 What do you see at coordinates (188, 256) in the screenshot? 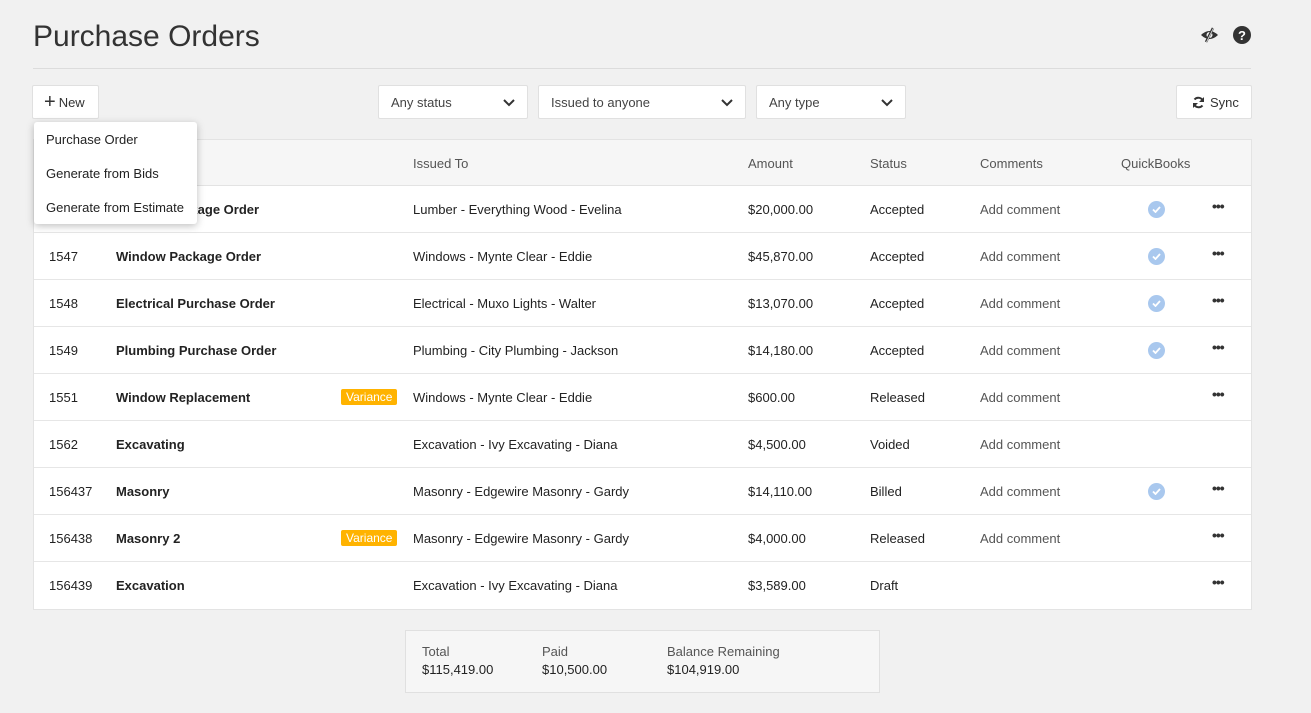
I see `po-name: Window Package Order` at bounding box center [188, 256].